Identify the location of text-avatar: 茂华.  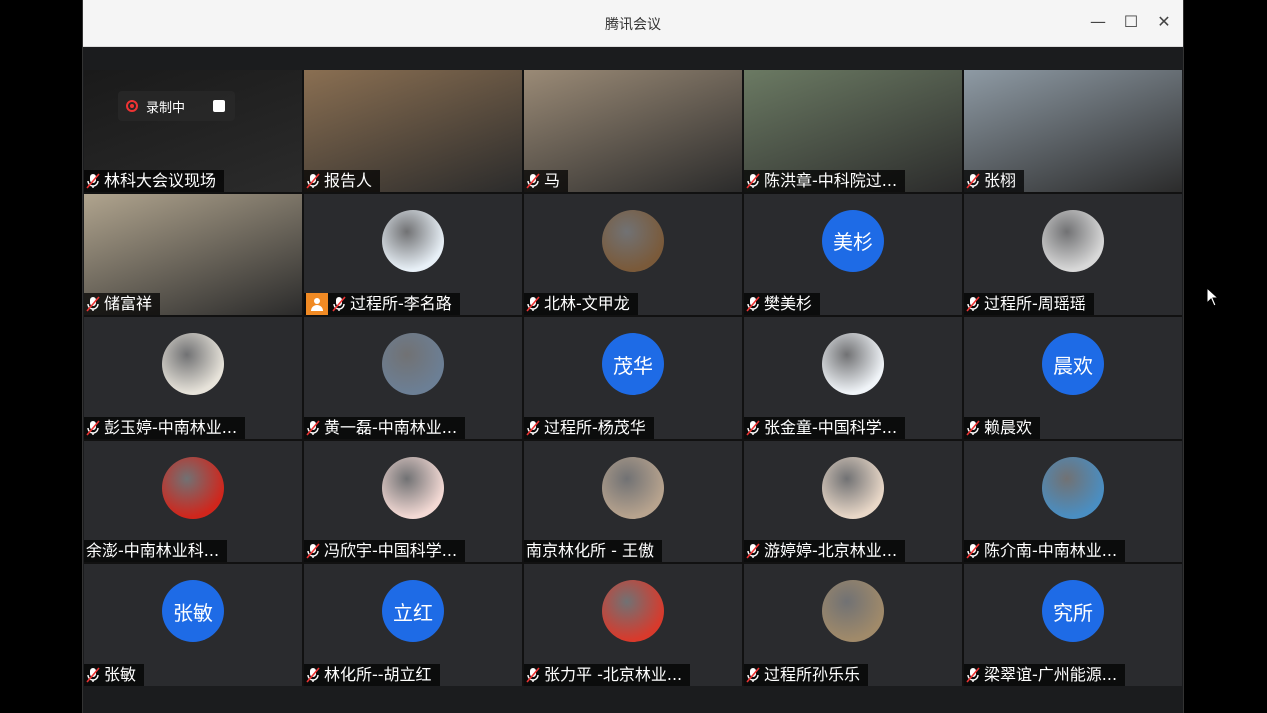
(633, 364).